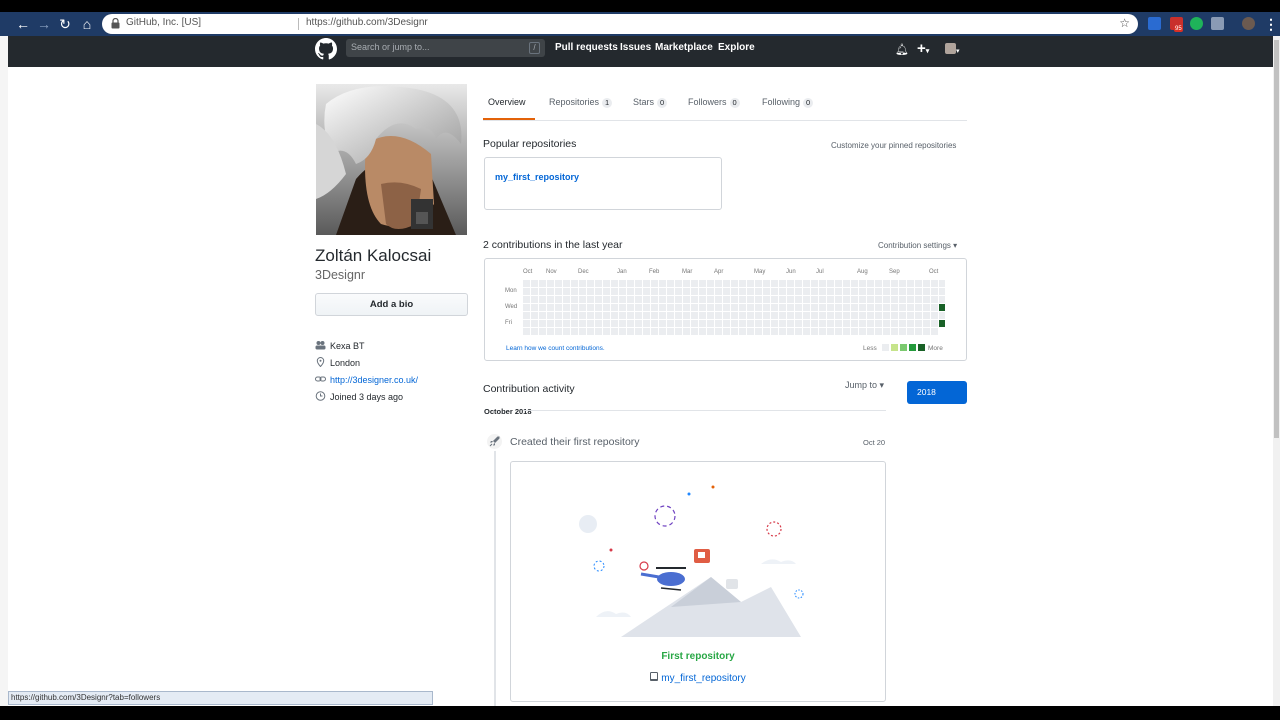  Describe the element at coordinates (391, 304) in the screenshot. I see `add-bio-button: Add a bio` at that location.